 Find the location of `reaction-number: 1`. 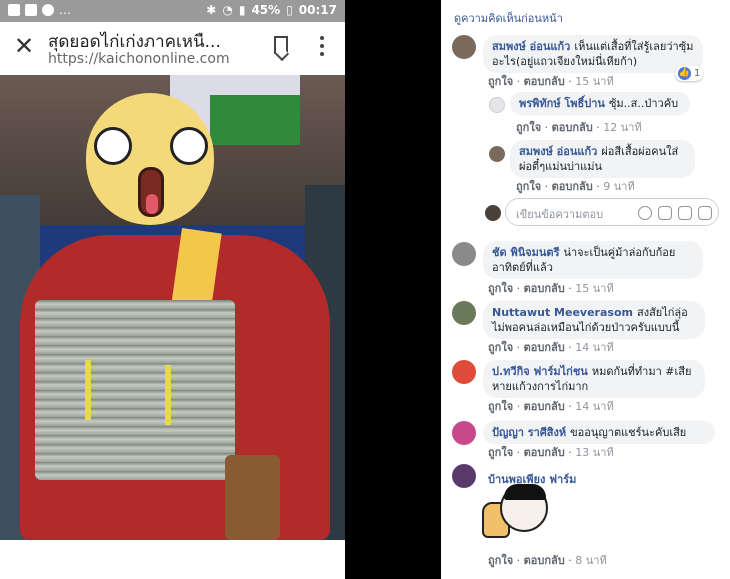

reaction-number: 1 is located at coordinates (697, 73).